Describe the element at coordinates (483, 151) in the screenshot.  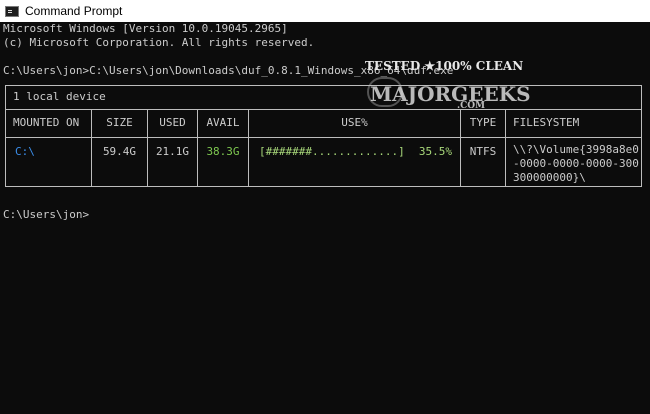
I see `cell-type: NTFS` at that location.